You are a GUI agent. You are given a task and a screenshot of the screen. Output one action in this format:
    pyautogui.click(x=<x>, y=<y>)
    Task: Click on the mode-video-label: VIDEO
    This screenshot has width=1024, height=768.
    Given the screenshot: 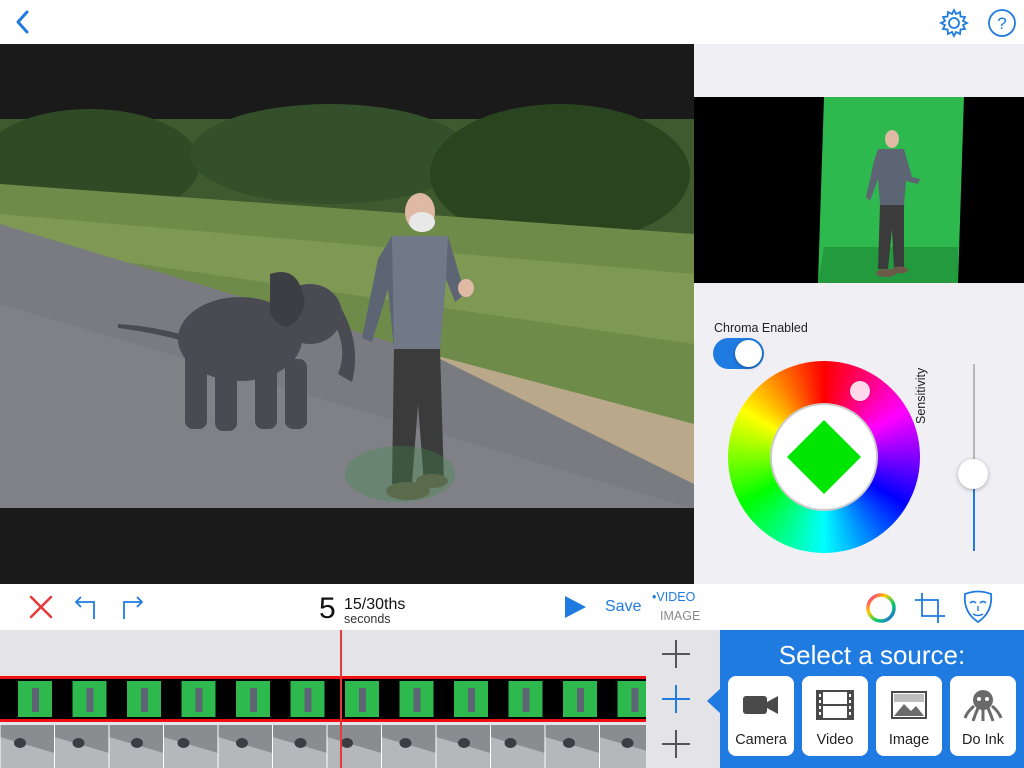 What is the action you would take?
    pyautogui.click(x=676, y=597)
    